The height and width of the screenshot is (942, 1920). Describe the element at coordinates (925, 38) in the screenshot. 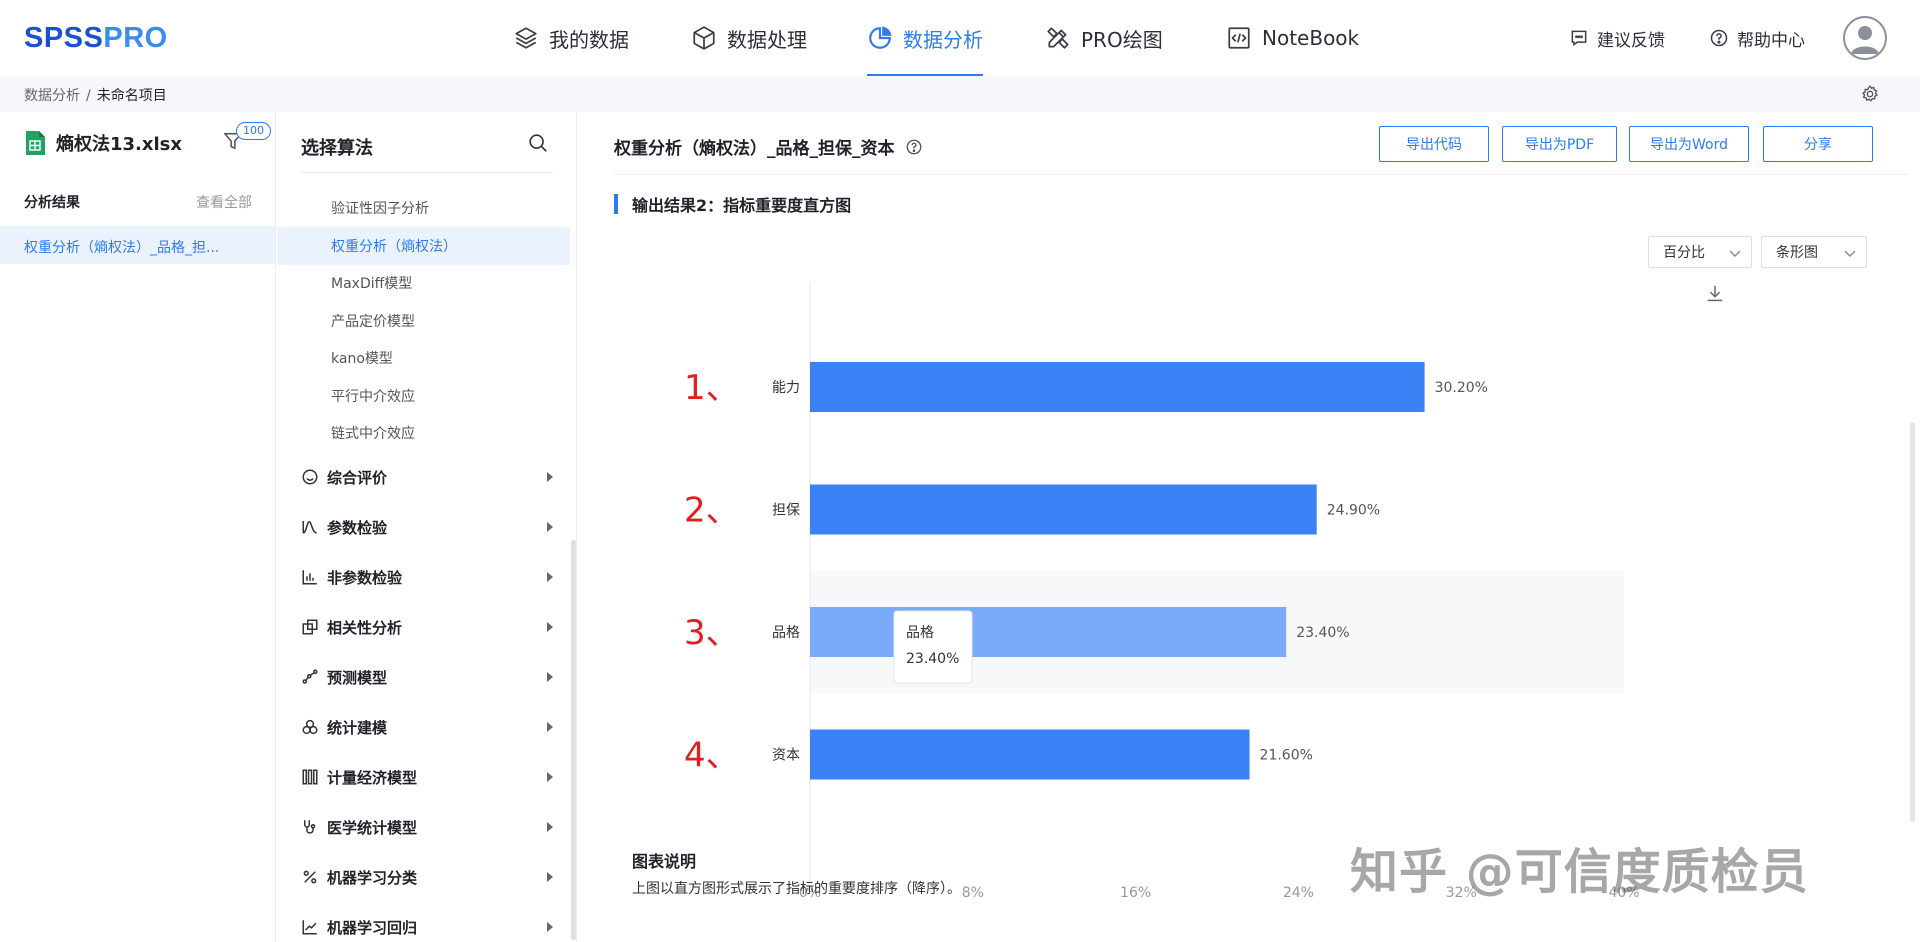

I see `nav-data-analysis: 数据分析` at that location.